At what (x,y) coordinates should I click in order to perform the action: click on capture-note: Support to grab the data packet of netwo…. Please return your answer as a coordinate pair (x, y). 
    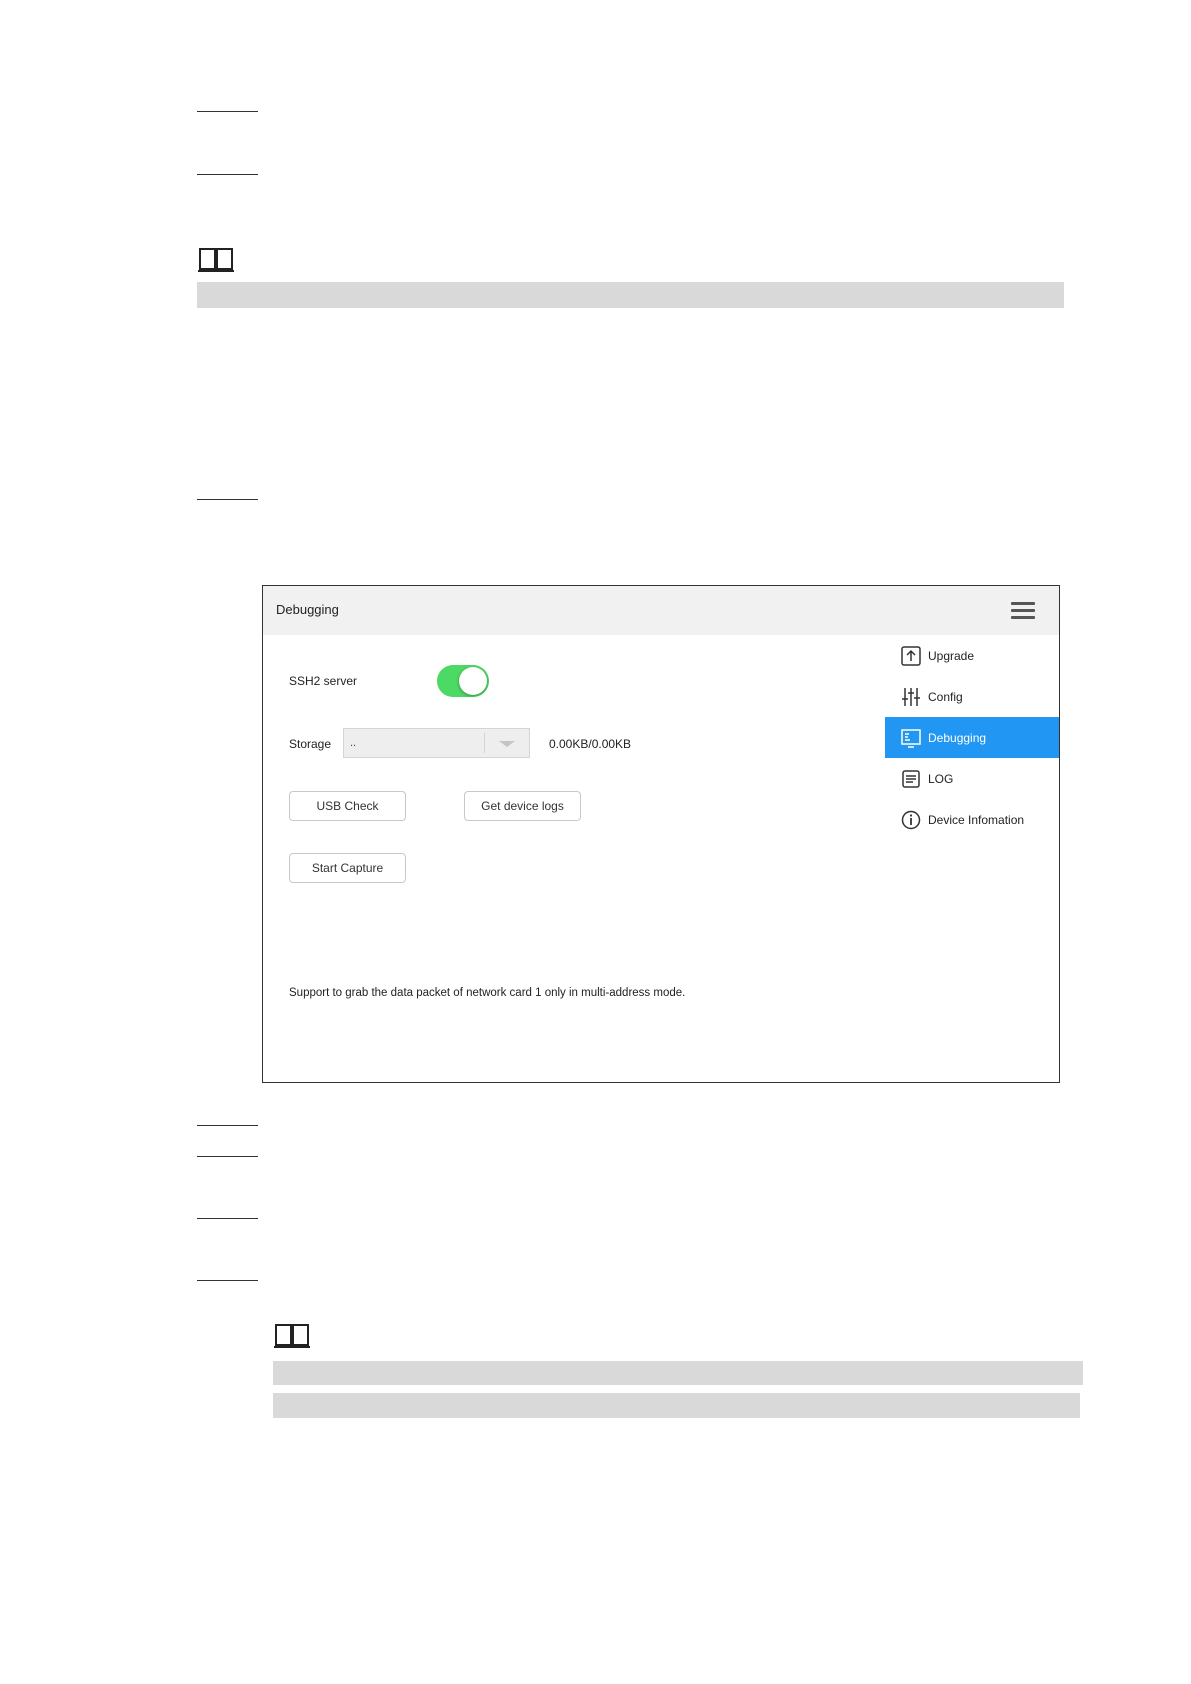
    Looking at the image, I should click on (487, 993).